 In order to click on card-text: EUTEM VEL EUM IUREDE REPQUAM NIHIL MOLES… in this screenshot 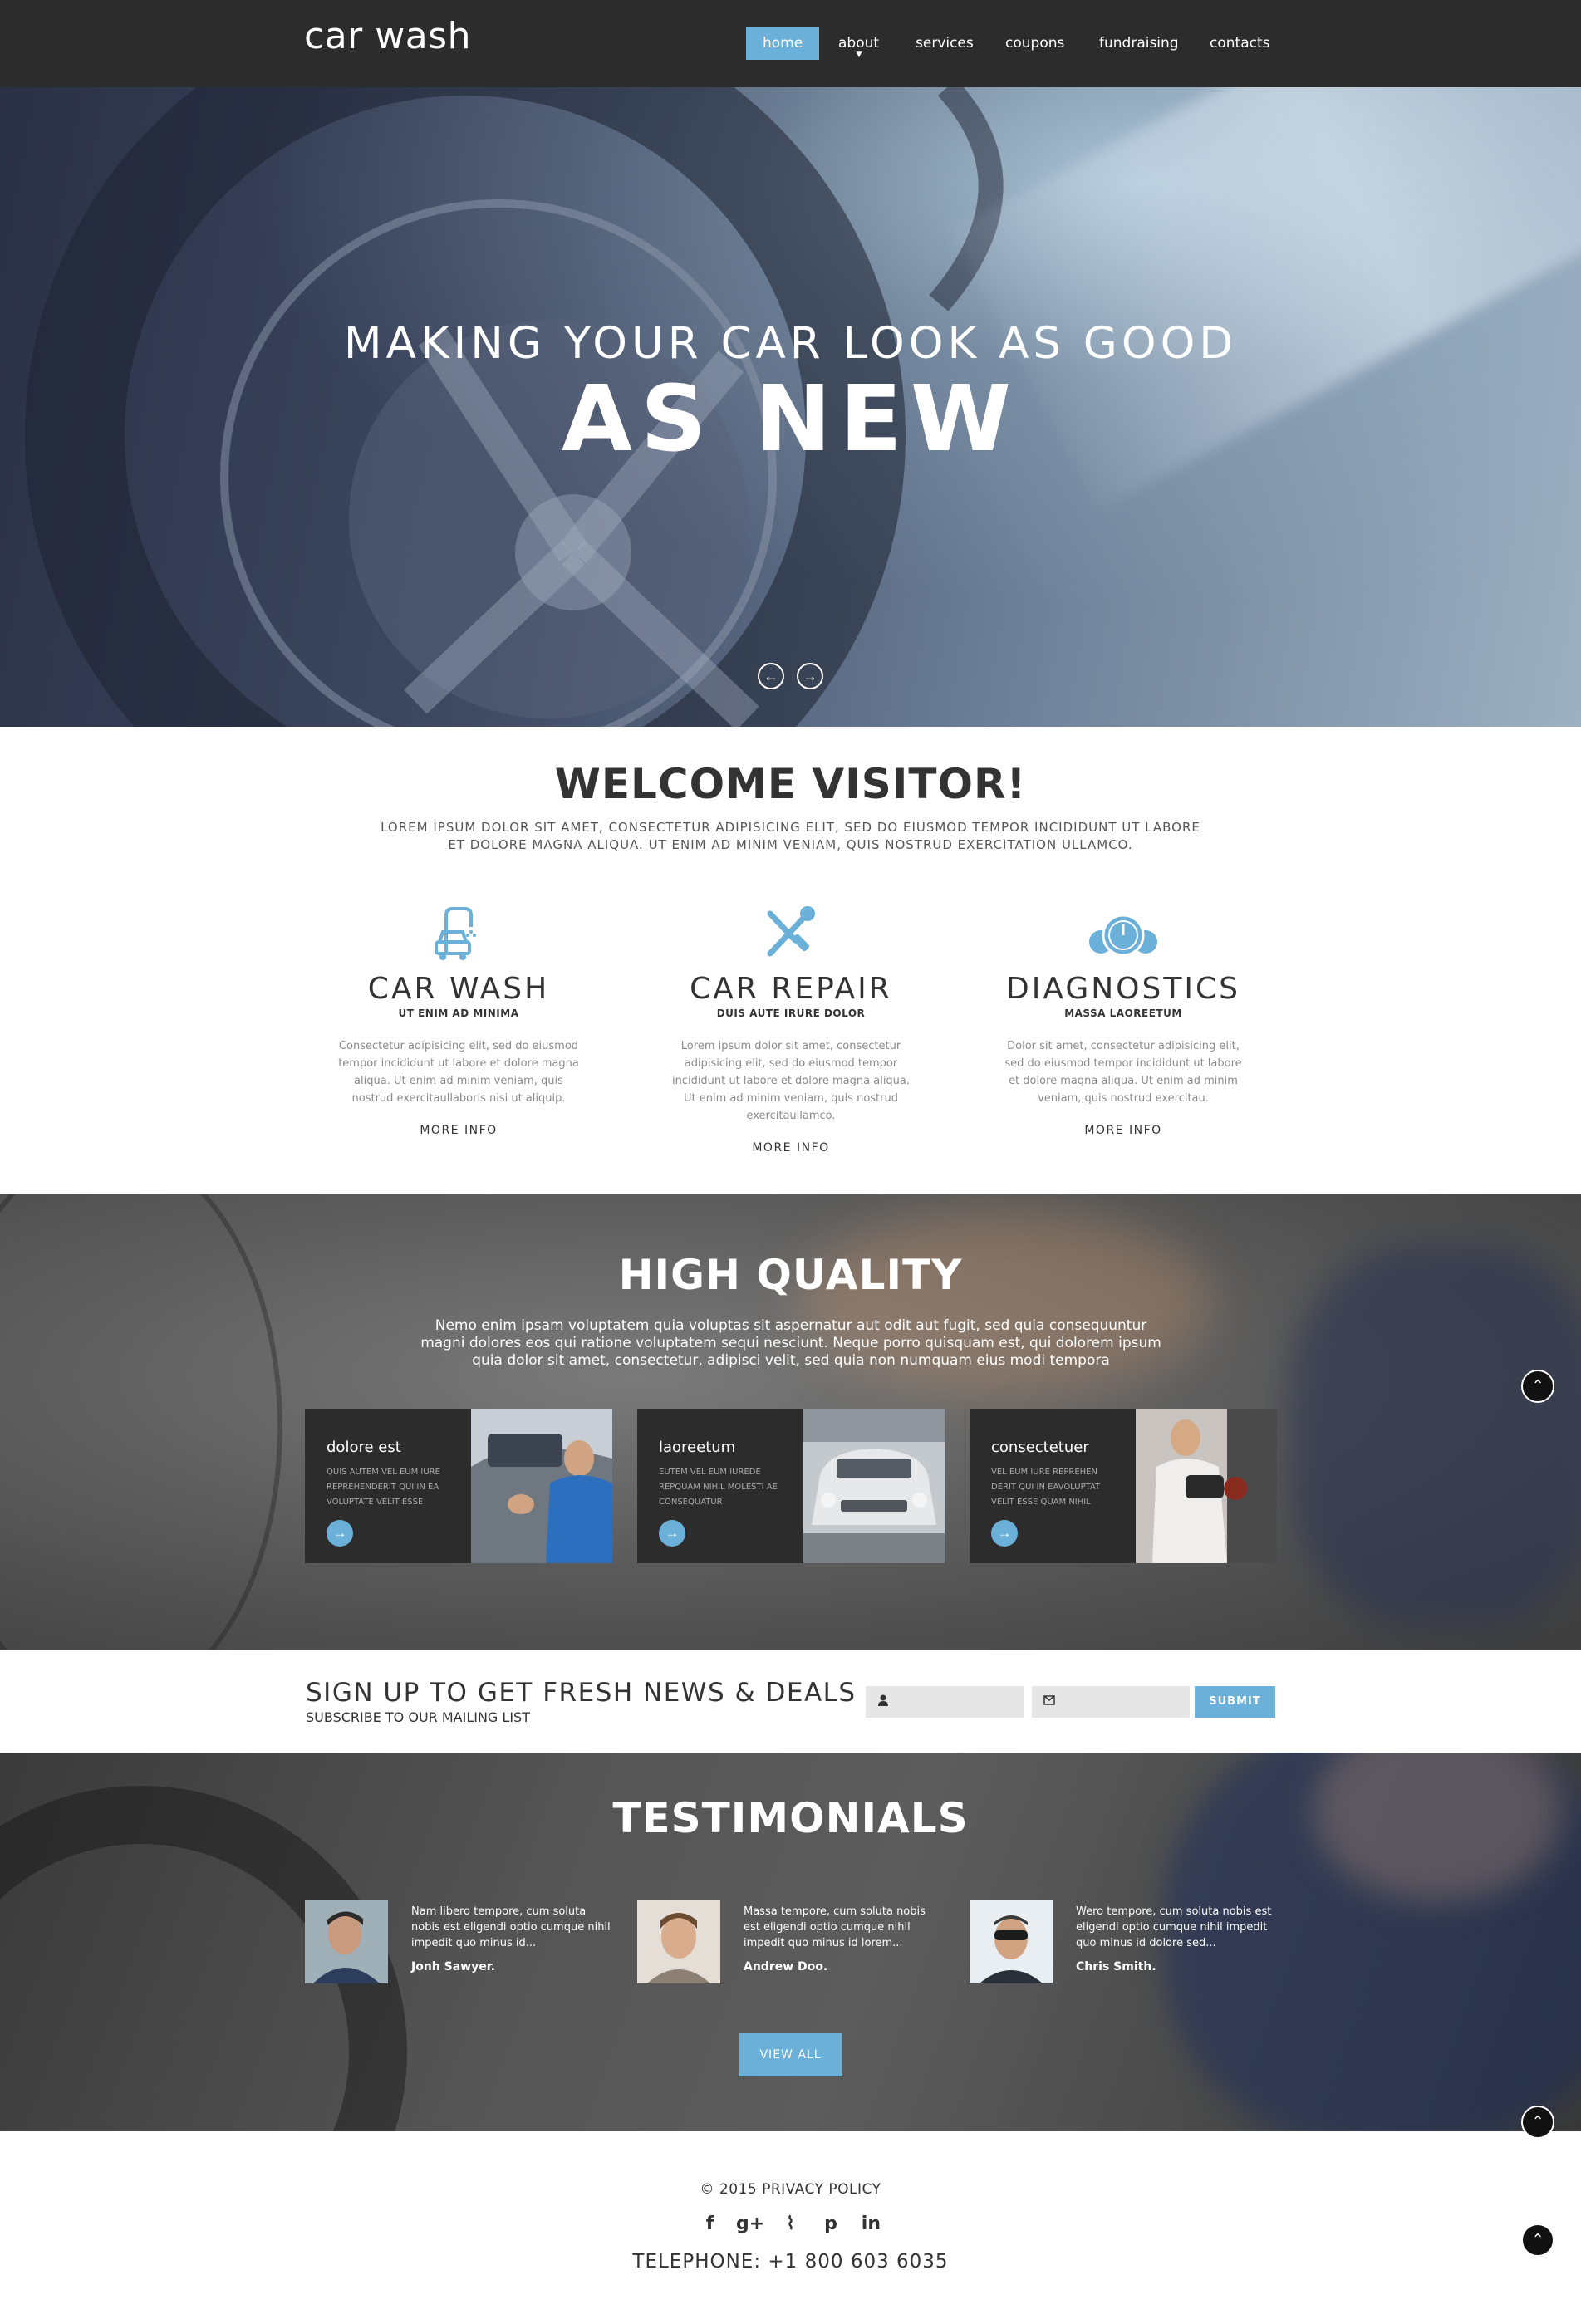, I will do `click(718, 1487)`.